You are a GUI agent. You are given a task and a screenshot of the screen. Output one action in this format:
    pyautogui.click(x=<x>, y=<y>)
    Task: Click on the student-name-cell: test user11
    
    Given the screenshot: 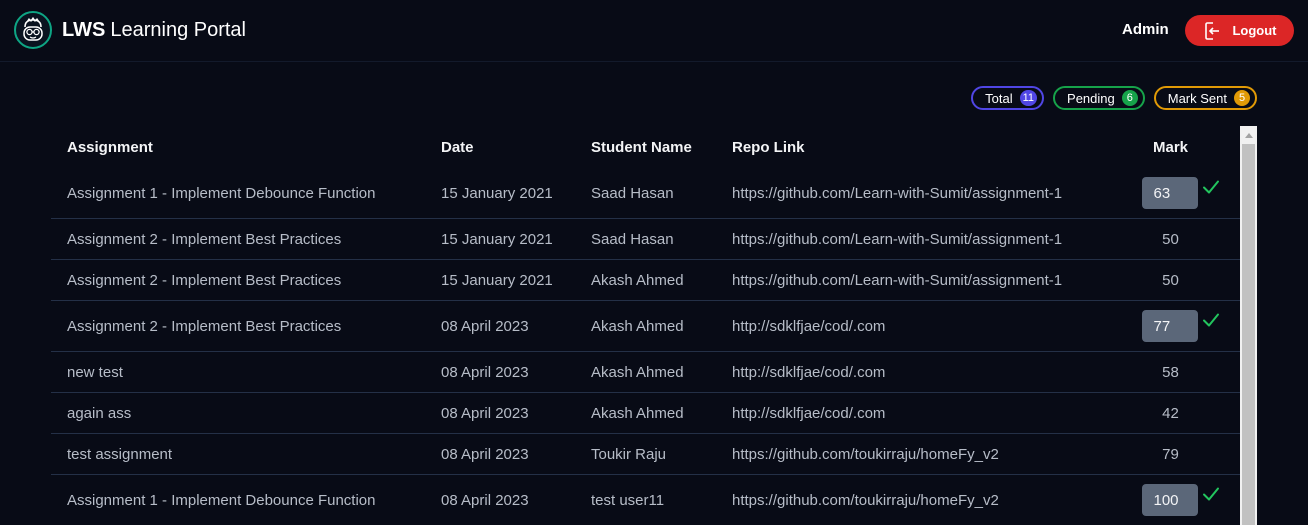 What is the action you would take?
    pyautogui.click(x=645, y=499)
    